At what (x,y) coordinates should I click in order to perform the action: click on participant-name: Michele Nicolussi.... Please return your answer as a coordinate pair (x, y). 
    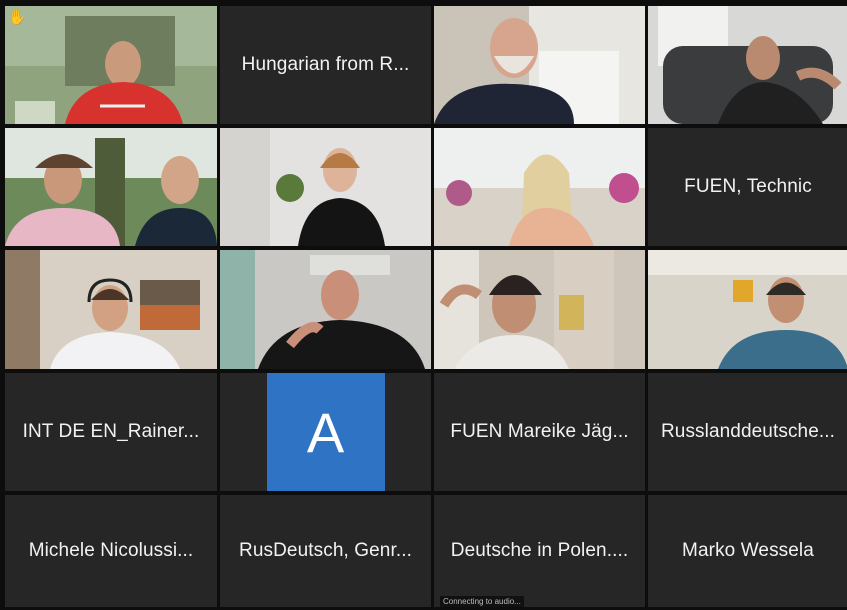
    Looking at the image, I should click on (111, 550).